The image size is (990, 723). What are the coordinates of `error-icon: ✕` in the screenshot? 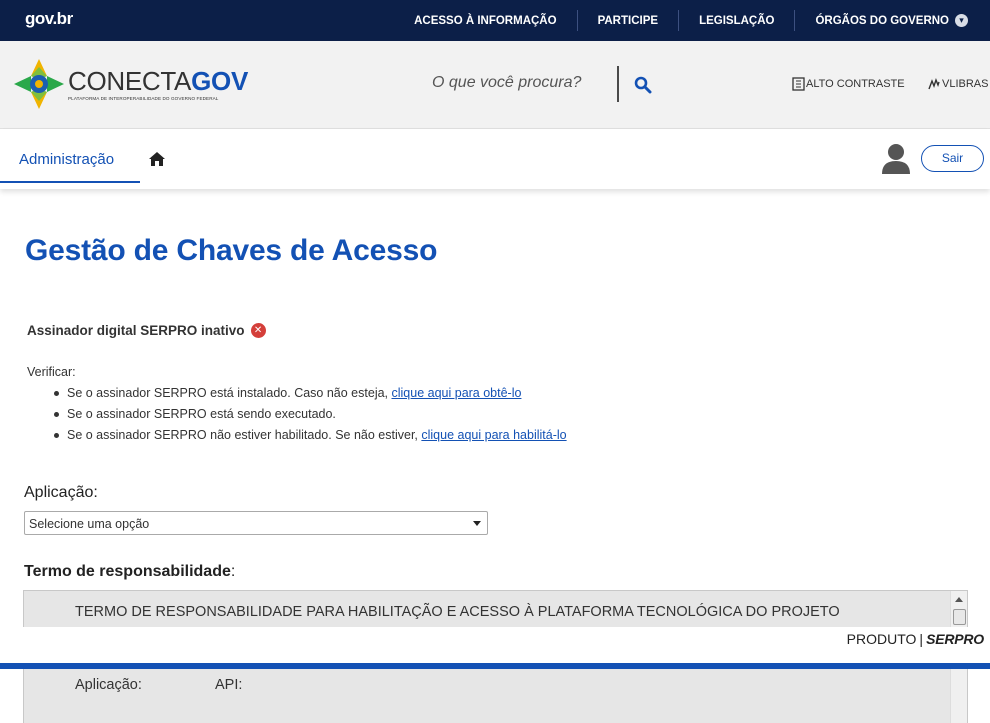 It's located at (258, 330).